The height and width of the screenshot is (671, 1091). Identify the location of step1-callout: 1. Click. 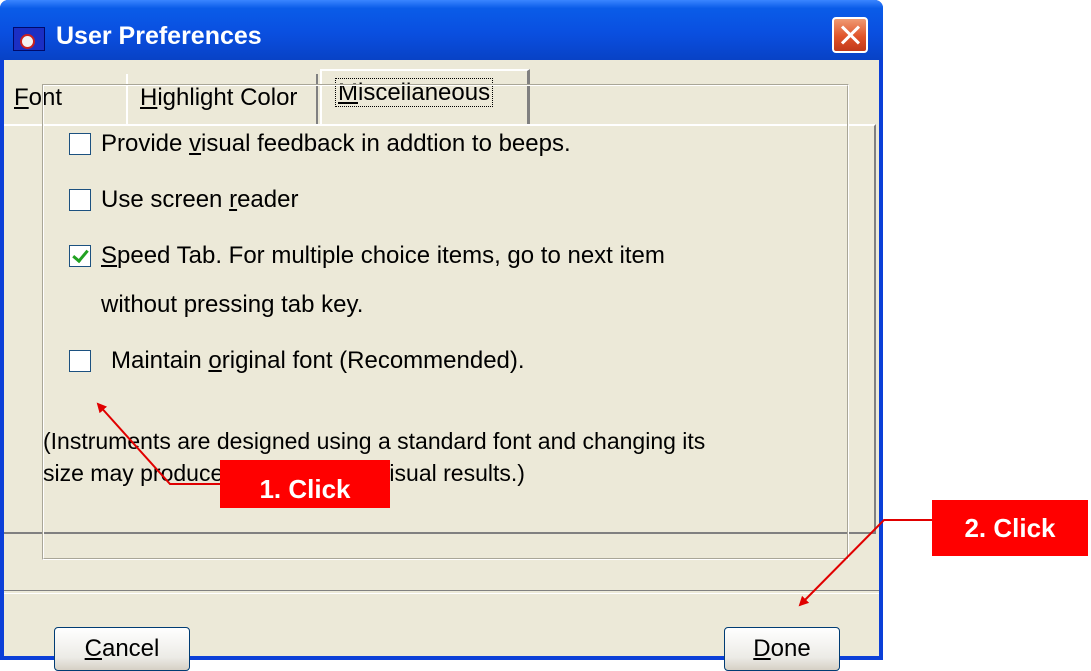
(305, 484).